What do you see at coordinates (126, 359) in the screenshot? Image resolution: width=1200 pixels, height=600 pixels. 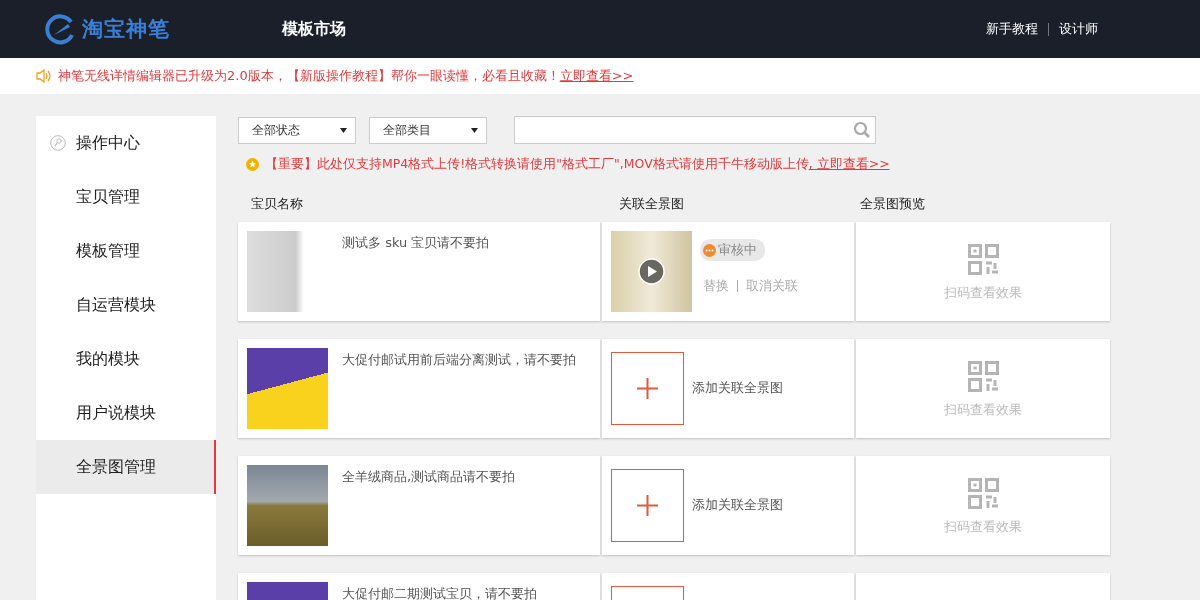 I see `sidebar-item: 我的模块` at bounding box center [126, 359].